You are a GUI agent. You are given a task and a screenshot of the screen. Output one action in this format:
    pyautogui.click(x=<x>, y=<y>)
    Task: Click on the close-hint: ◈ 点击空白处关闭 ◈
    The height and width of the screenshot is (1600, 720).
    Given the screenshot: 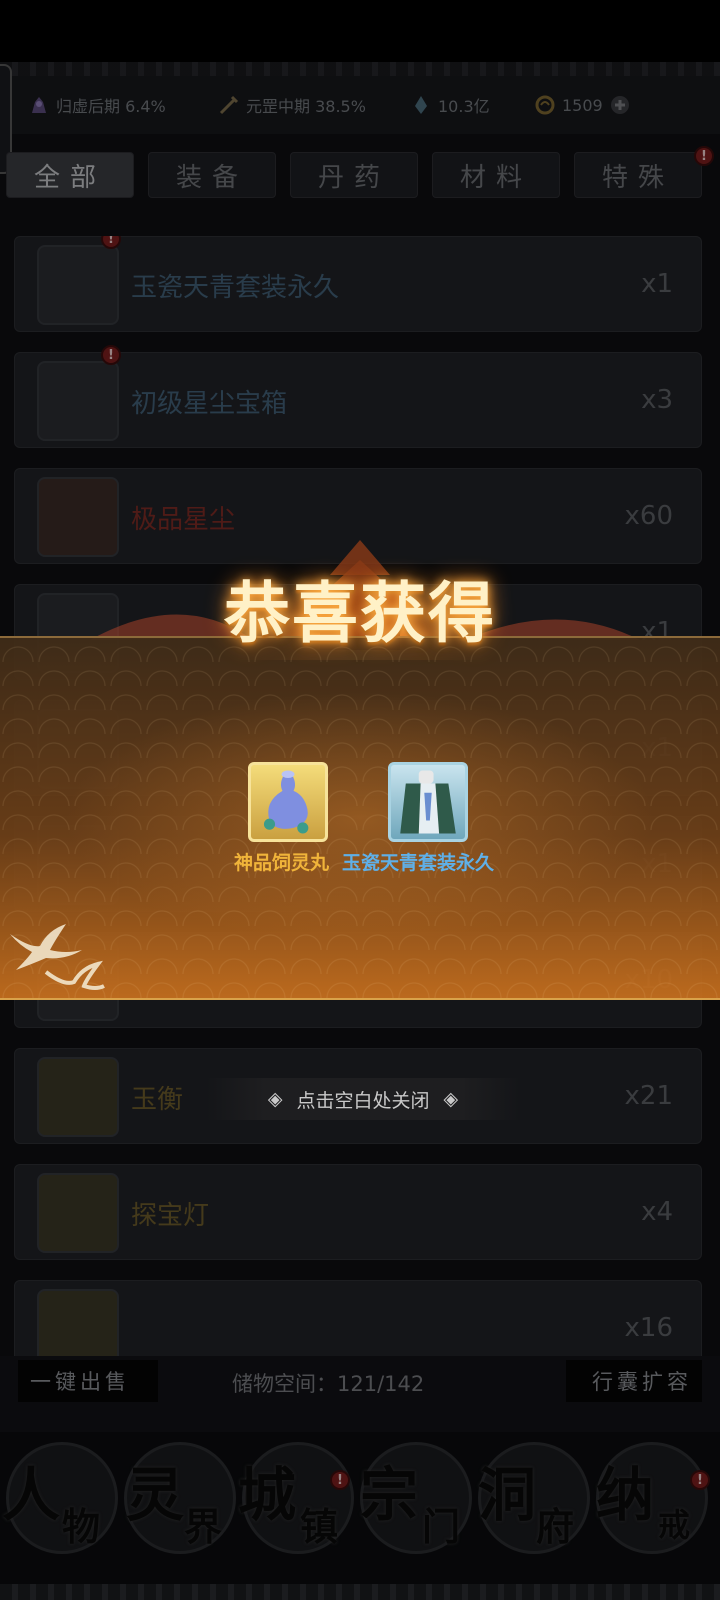 What is the action you would take?
    pyautogui.click(x=363, y=1099)
    